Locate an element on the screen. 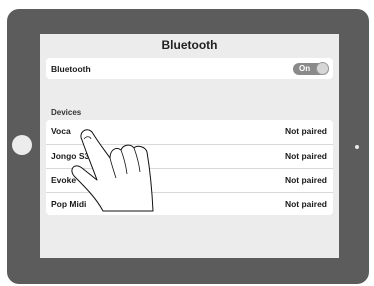 The height and width of the screenshot is (286, 374). devices-section-header: Devices is located at coordinates (66, 112).